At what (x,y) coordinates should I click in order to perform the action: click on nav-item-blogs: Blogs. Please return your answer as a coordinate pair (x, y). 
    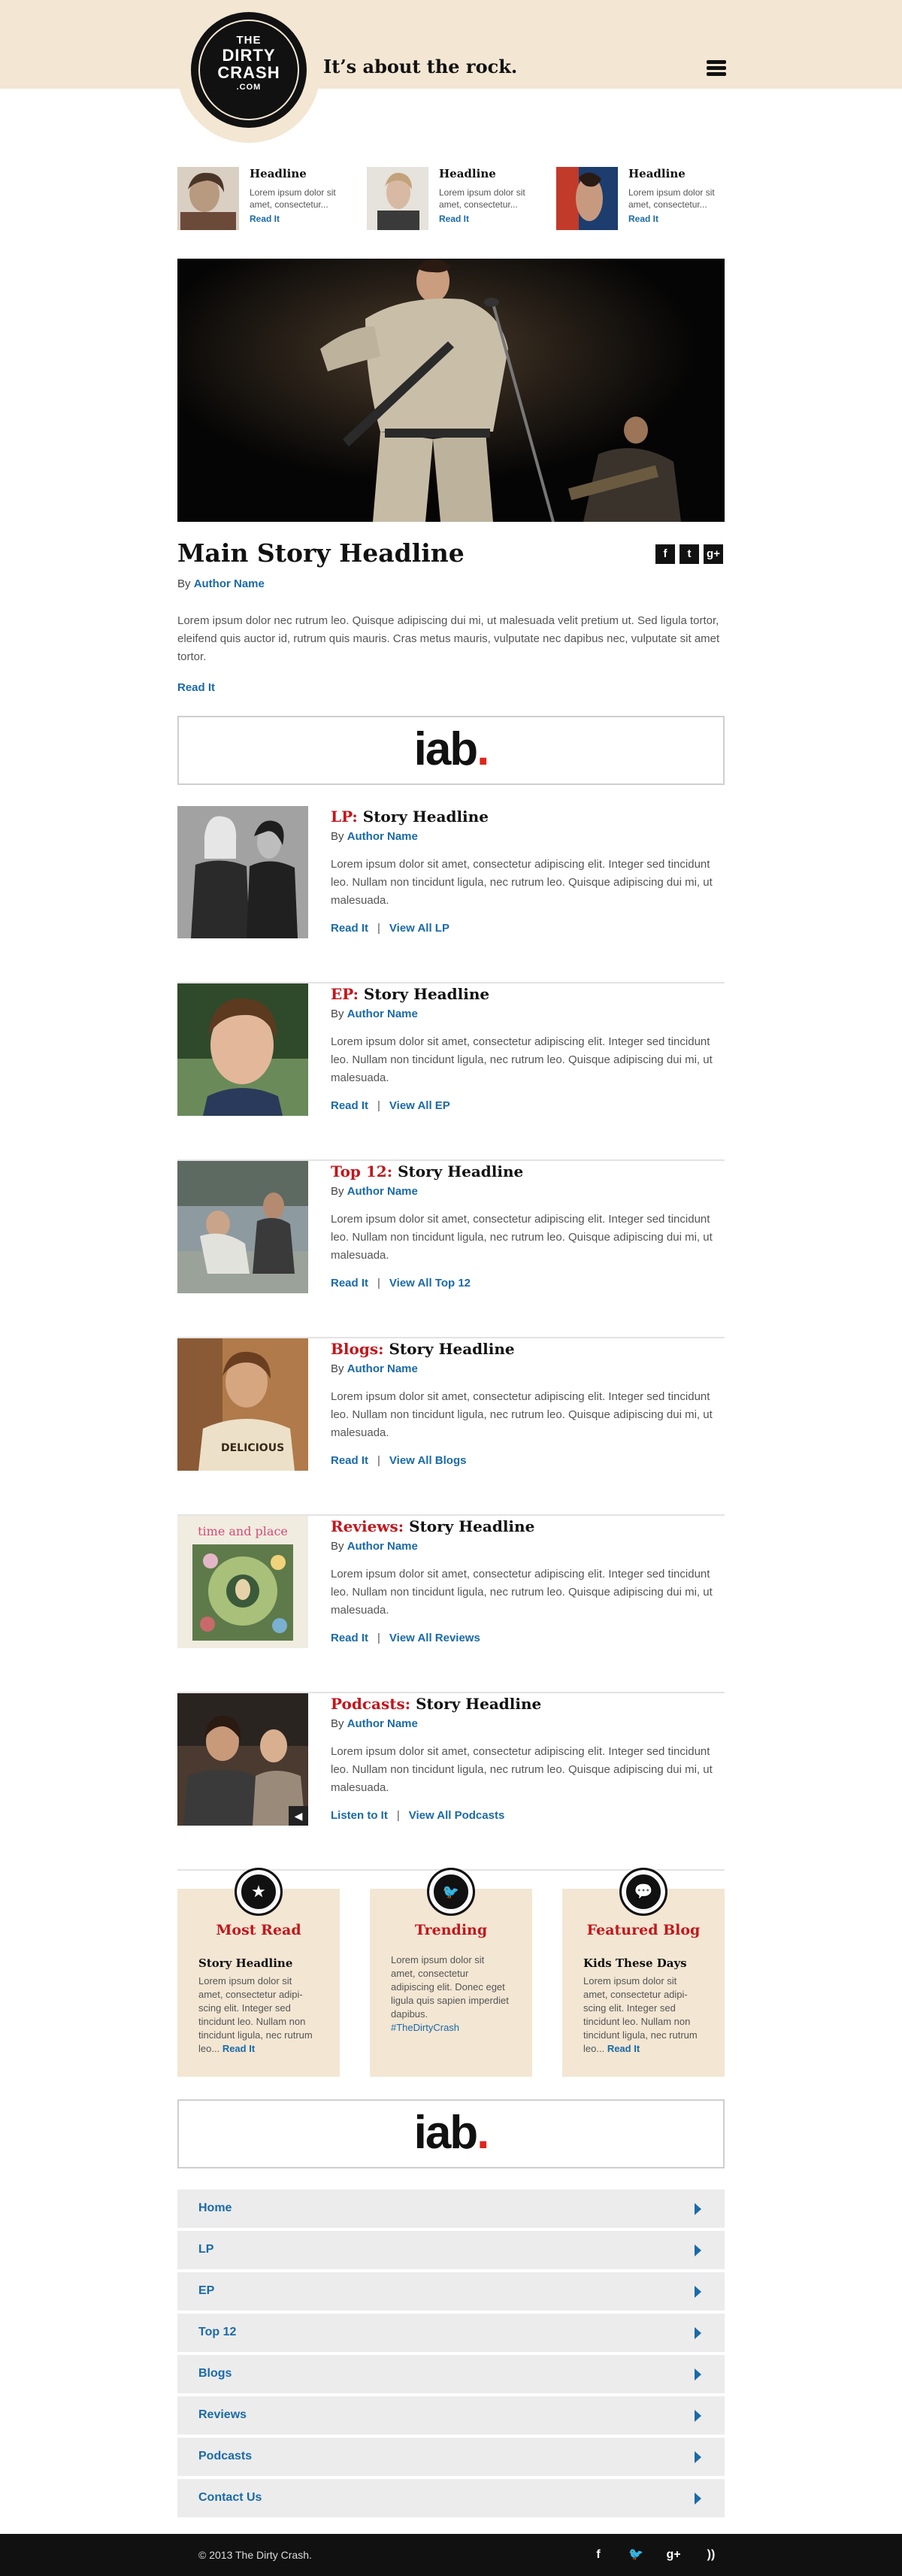
    Looking at the image, I should click on (451, 2374).